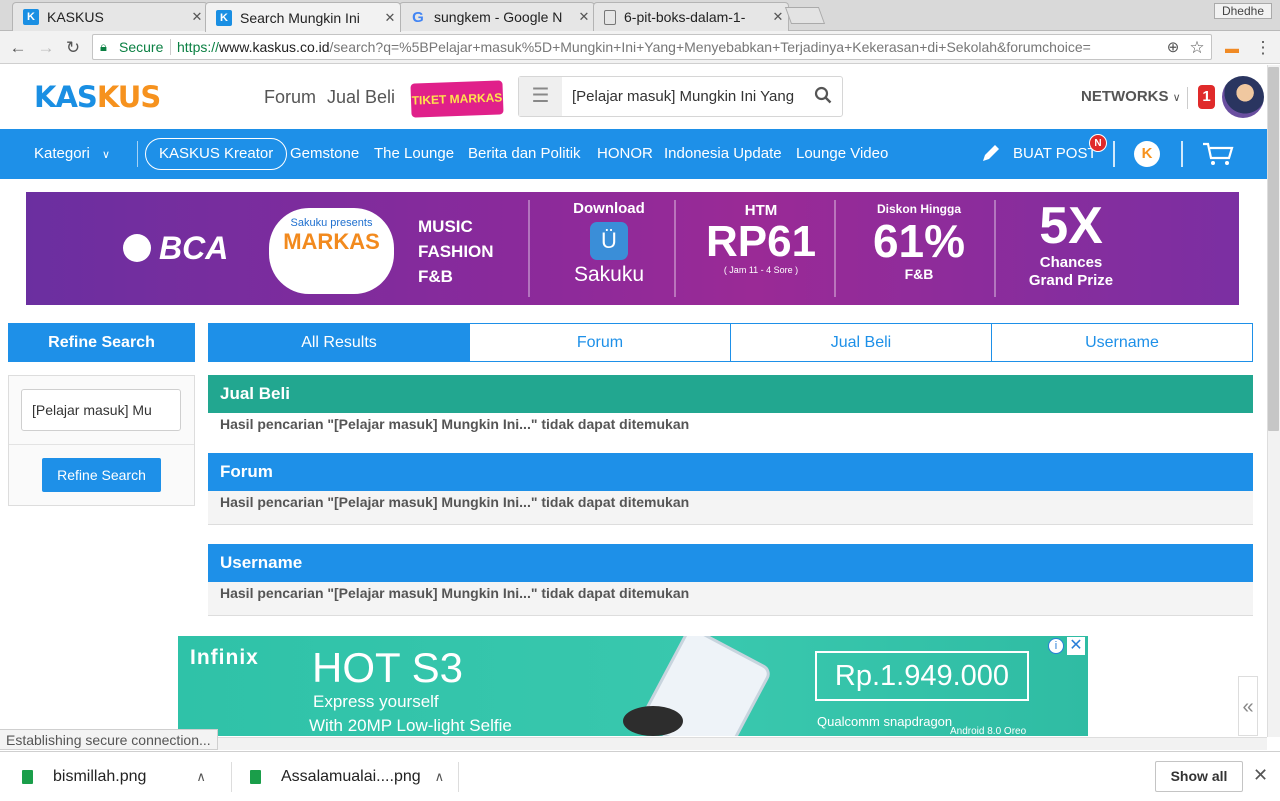 This screenshot has height=801, width=1280. I want to click on search-input: [Pelajar masuk] Mungkin Ini Yang, so click(684, 96).